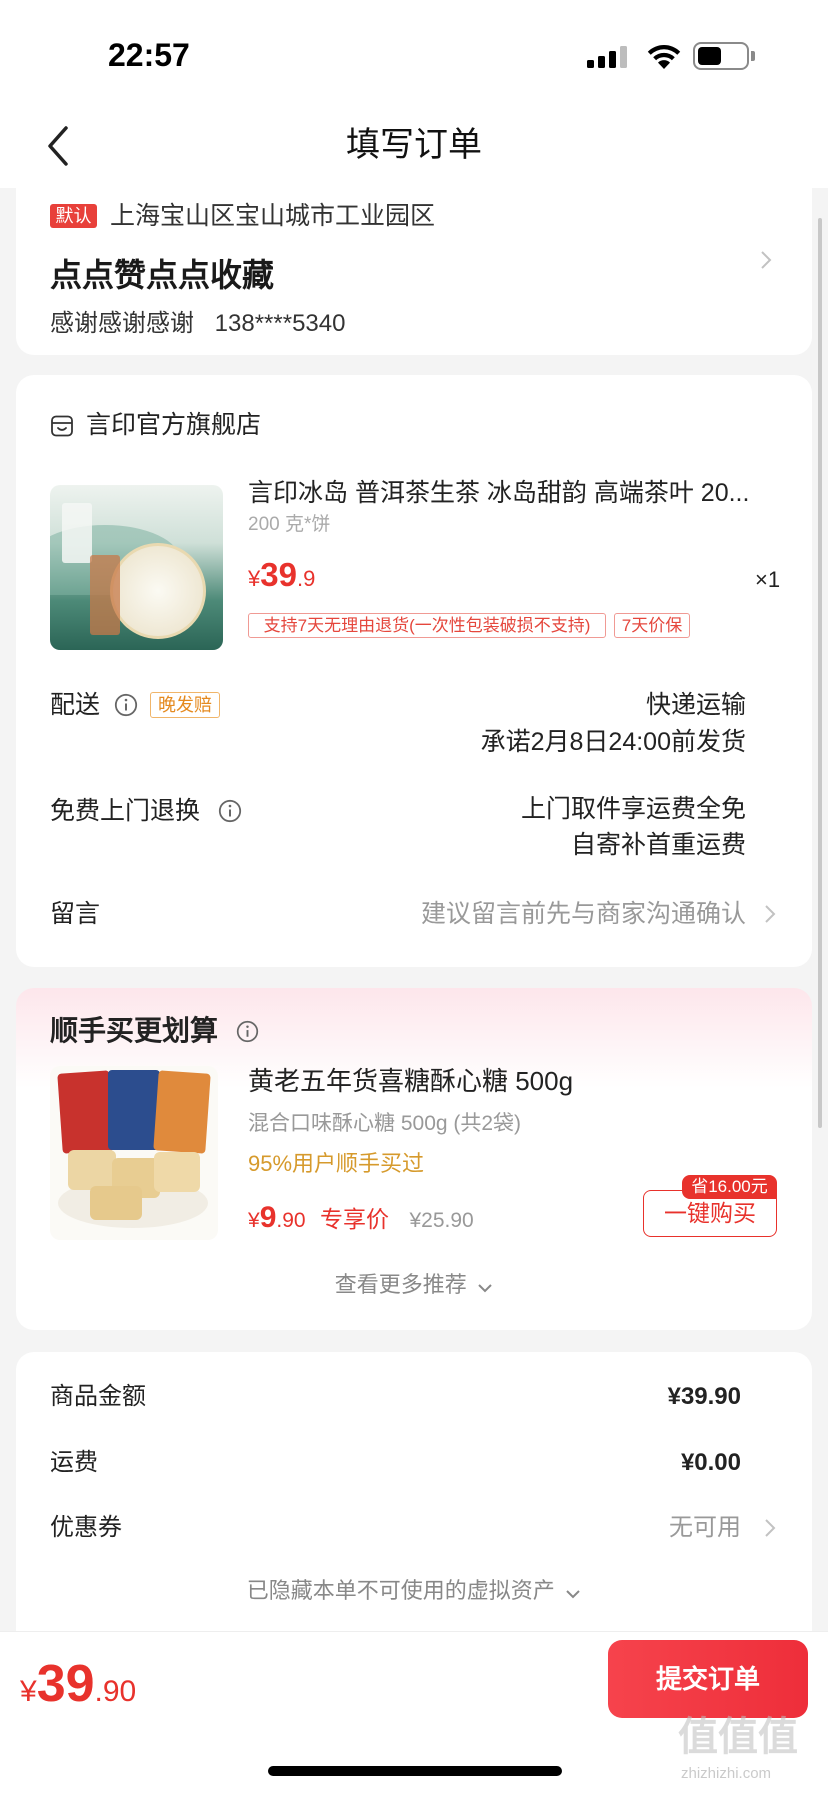 The height and width of the screenshot is (1795, 828). I want to click on free-return-label: 免费上门退换, so click(125, 811).